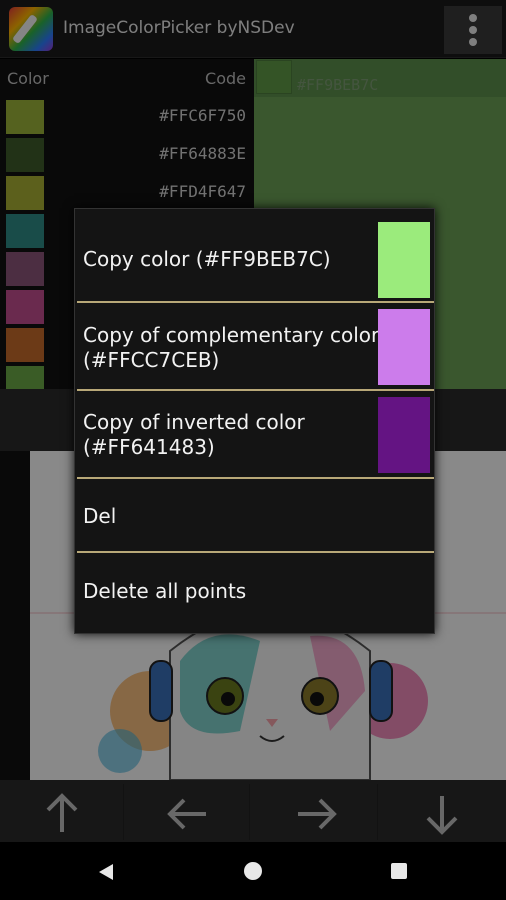 The height and width of the screenshot is (900, 506). Describe the element at coordinates (165, 591) in the screenshot. I see `delete-all-points-label: Delete all points` at that location.